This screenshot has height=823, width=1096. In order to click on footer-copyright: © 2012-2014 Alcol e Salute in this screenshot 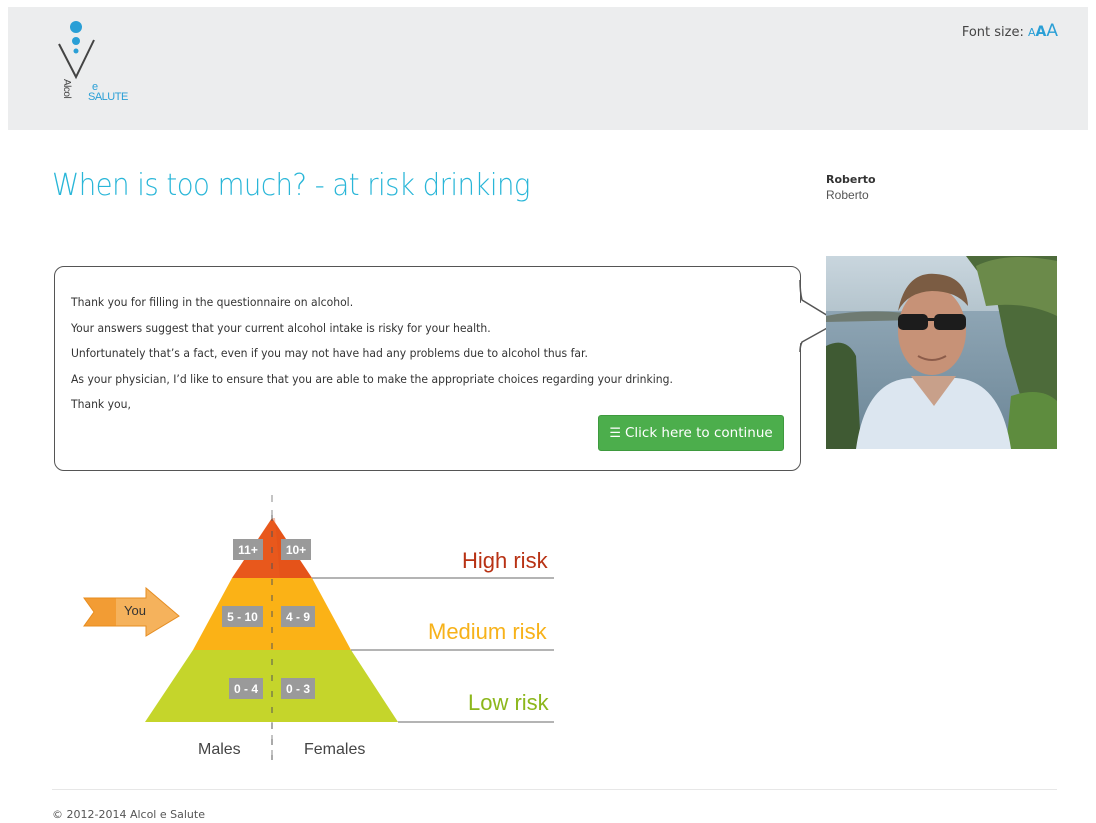, I will do `click(128, 814)`.